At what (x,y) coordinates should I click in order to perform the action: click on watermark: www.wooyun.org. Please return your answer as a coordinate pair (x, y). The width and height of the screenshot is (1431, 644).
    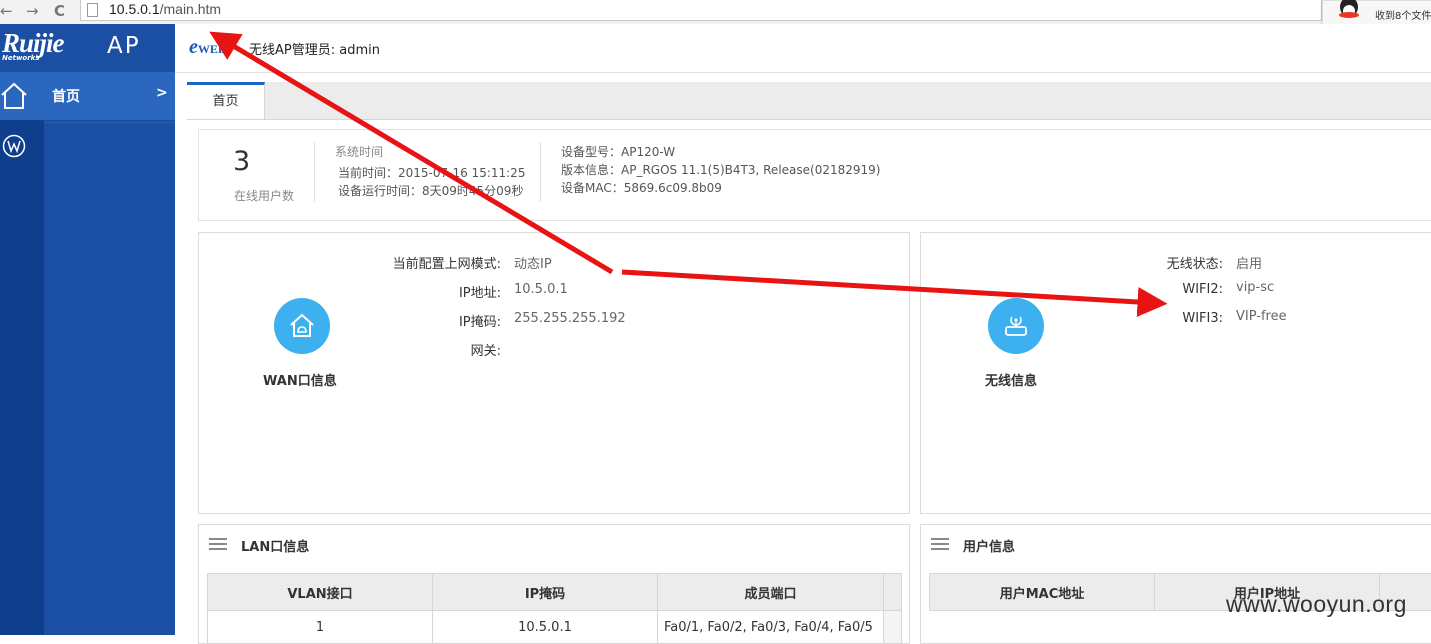
    Looking at the image, I should click on (1316, 604).